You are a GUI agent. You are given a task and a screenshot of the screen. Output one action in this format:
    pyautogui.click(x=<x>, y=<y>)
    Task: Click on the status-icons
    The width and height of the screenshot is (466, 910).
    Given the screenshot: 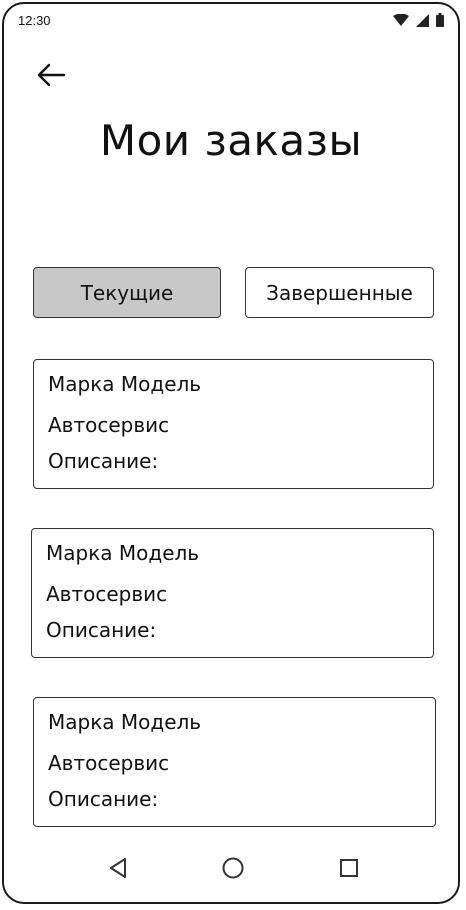 What is the action you would take?
    pyautogui.click(x=418, y=20)
    